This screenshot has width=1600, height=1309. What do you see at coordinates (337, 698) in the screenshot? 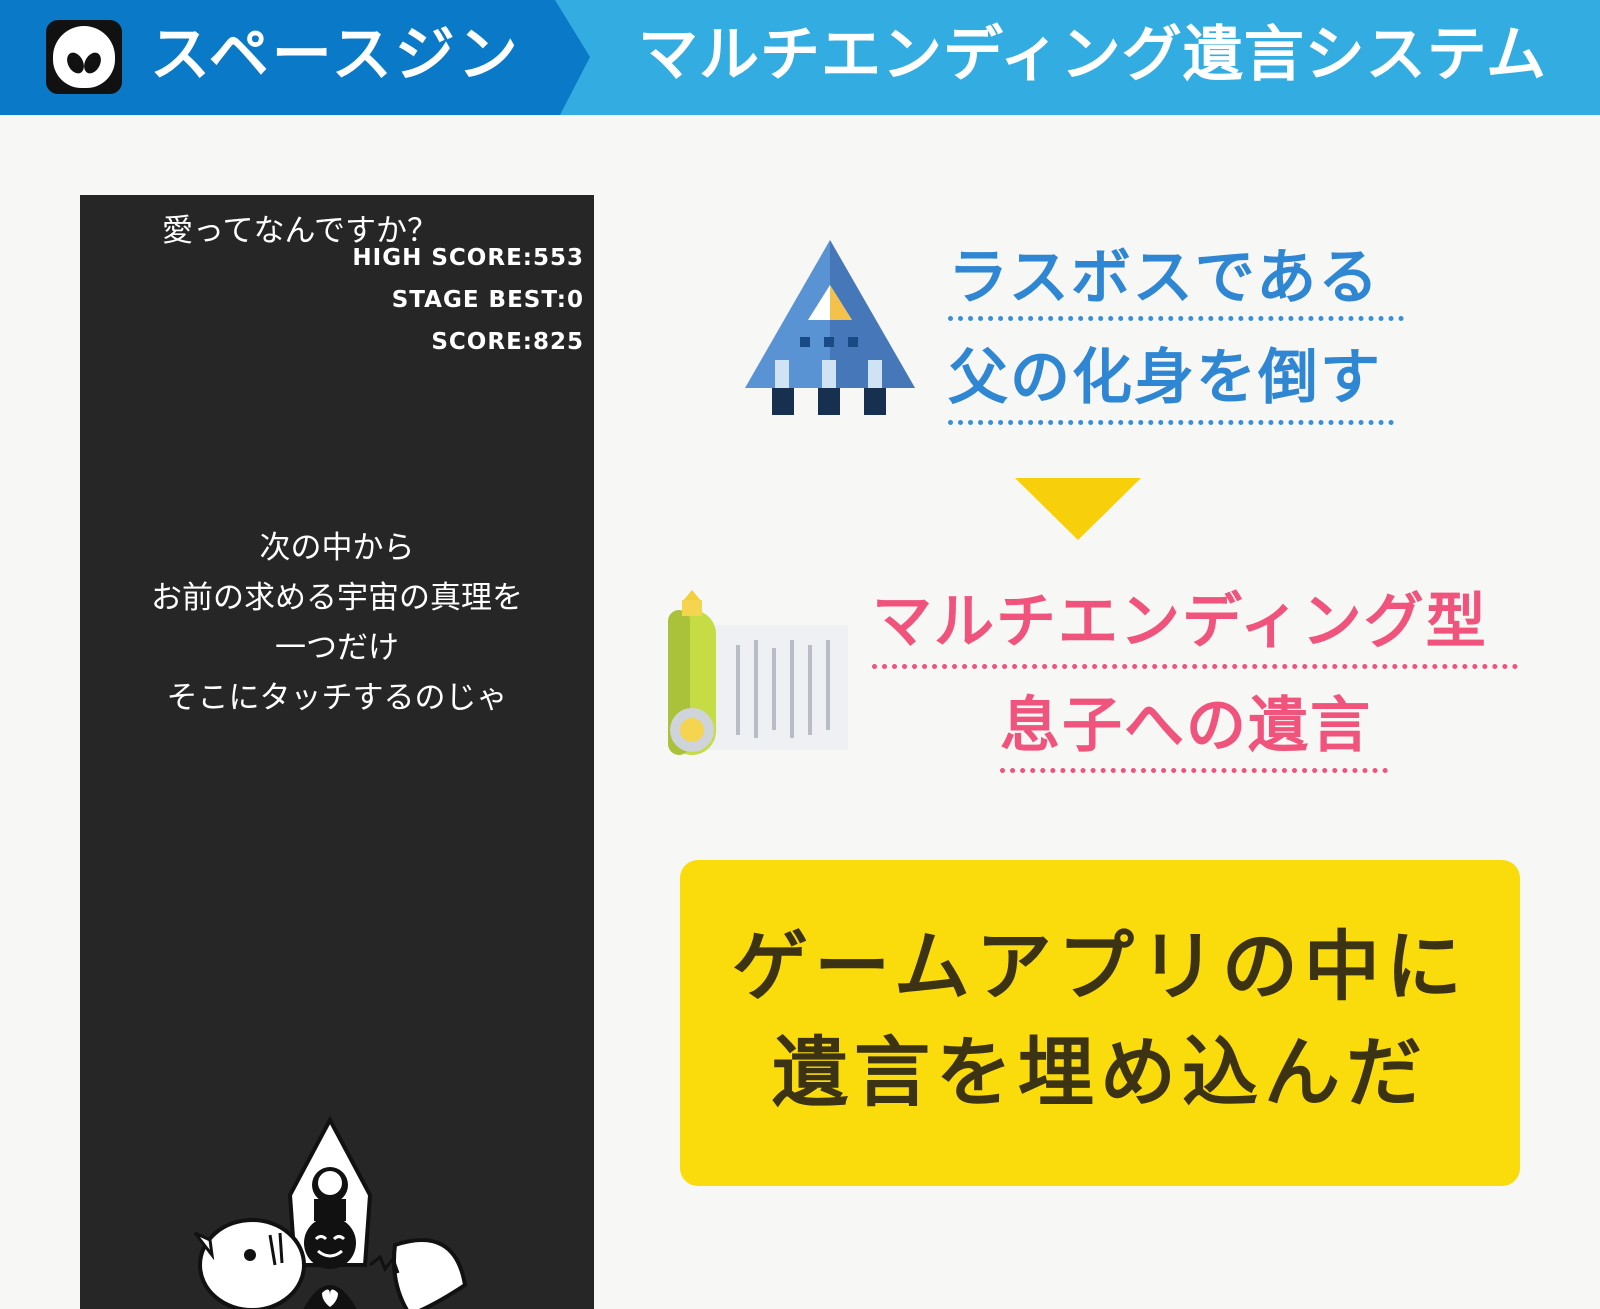
I see `instruction-line: そこにタッチするのじゃ` at bounding box center [337, 698].